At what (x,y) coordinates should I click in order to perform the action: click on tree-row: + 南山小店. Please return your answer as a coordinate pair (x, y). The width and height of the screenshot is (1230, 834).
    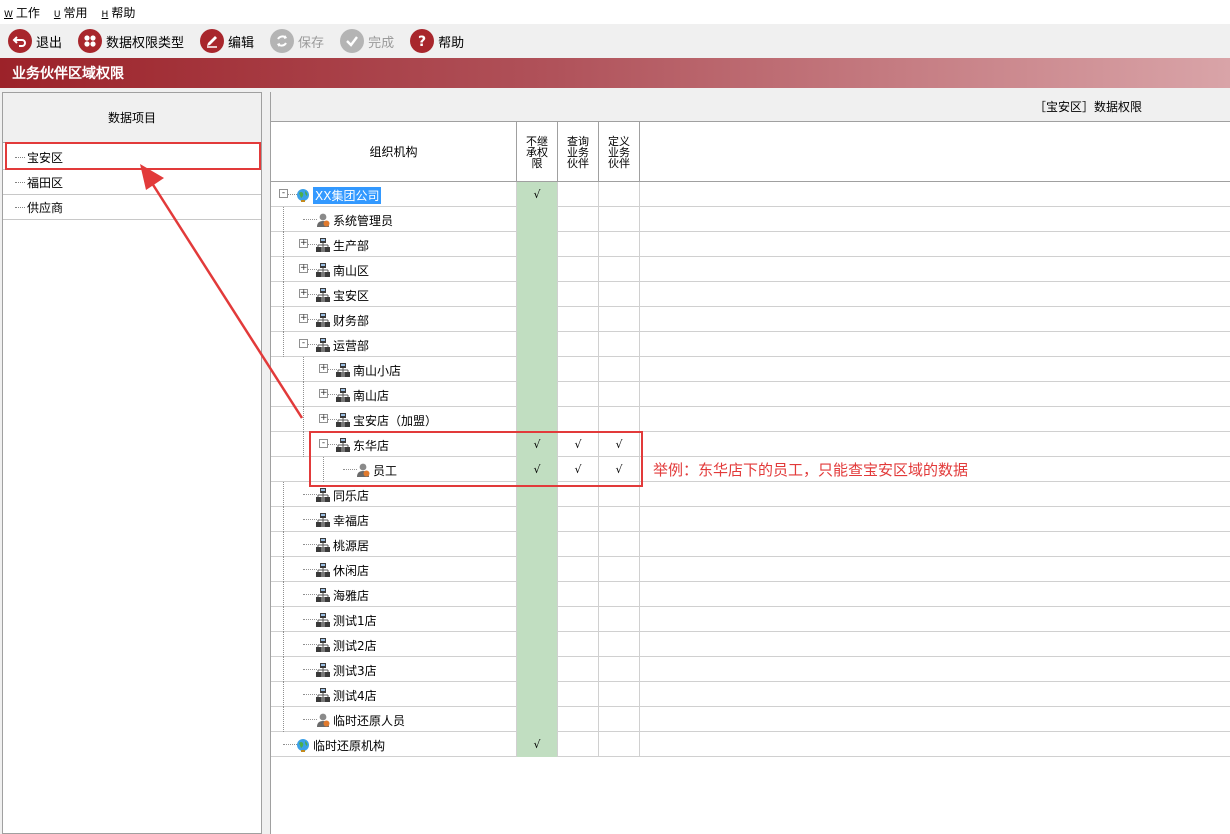
    Looking at the image, I should click on (750, 369).